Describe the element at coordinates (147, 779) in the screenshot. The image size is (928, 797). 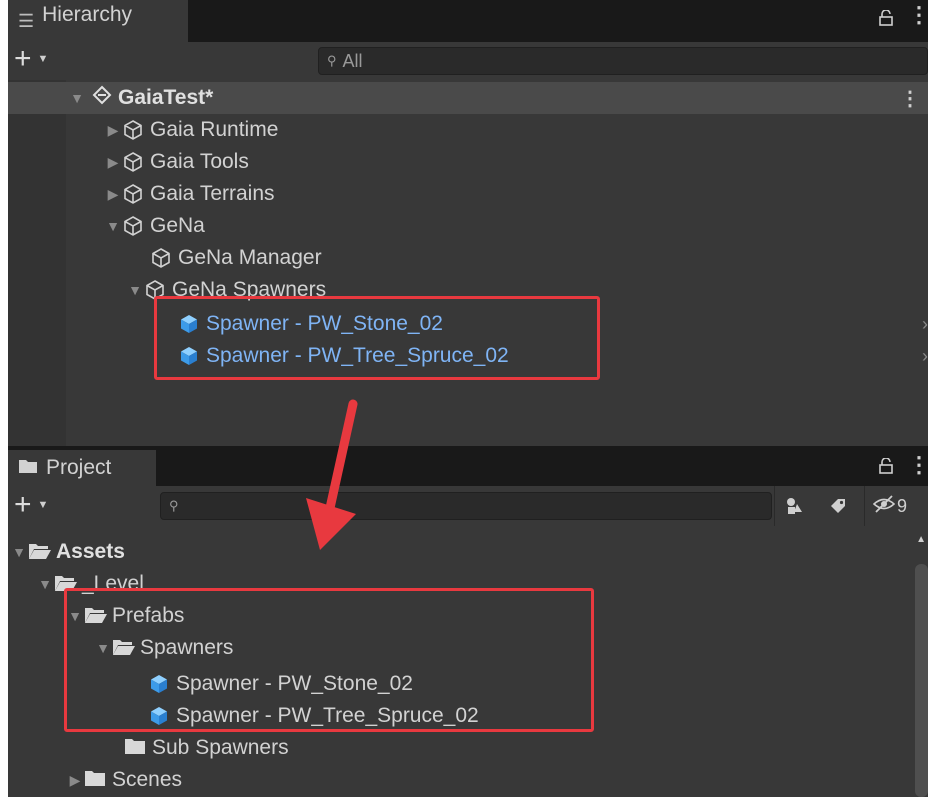
I see `project-item-label: Scenes` at that location.